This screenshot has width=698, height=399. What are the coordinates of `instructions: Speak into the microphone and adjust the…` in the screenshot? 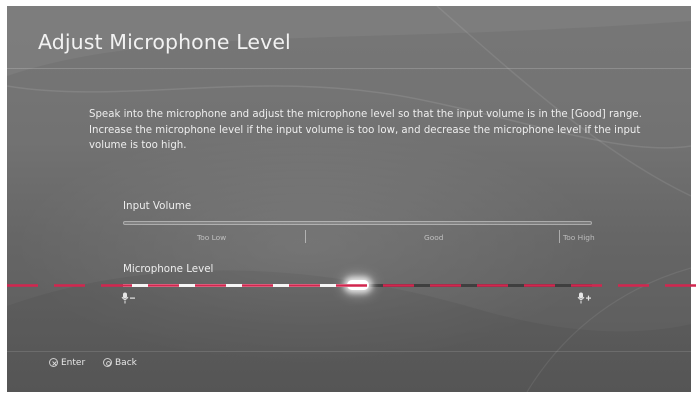 It's located at (369, 130).